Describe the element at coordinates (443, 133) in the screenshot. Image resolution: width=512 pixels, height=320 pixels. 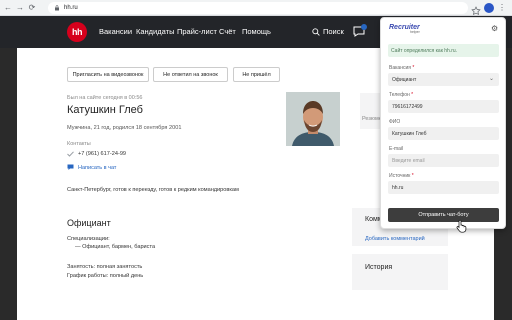
I see `fio-field: Катушкин Глеб` at that location.